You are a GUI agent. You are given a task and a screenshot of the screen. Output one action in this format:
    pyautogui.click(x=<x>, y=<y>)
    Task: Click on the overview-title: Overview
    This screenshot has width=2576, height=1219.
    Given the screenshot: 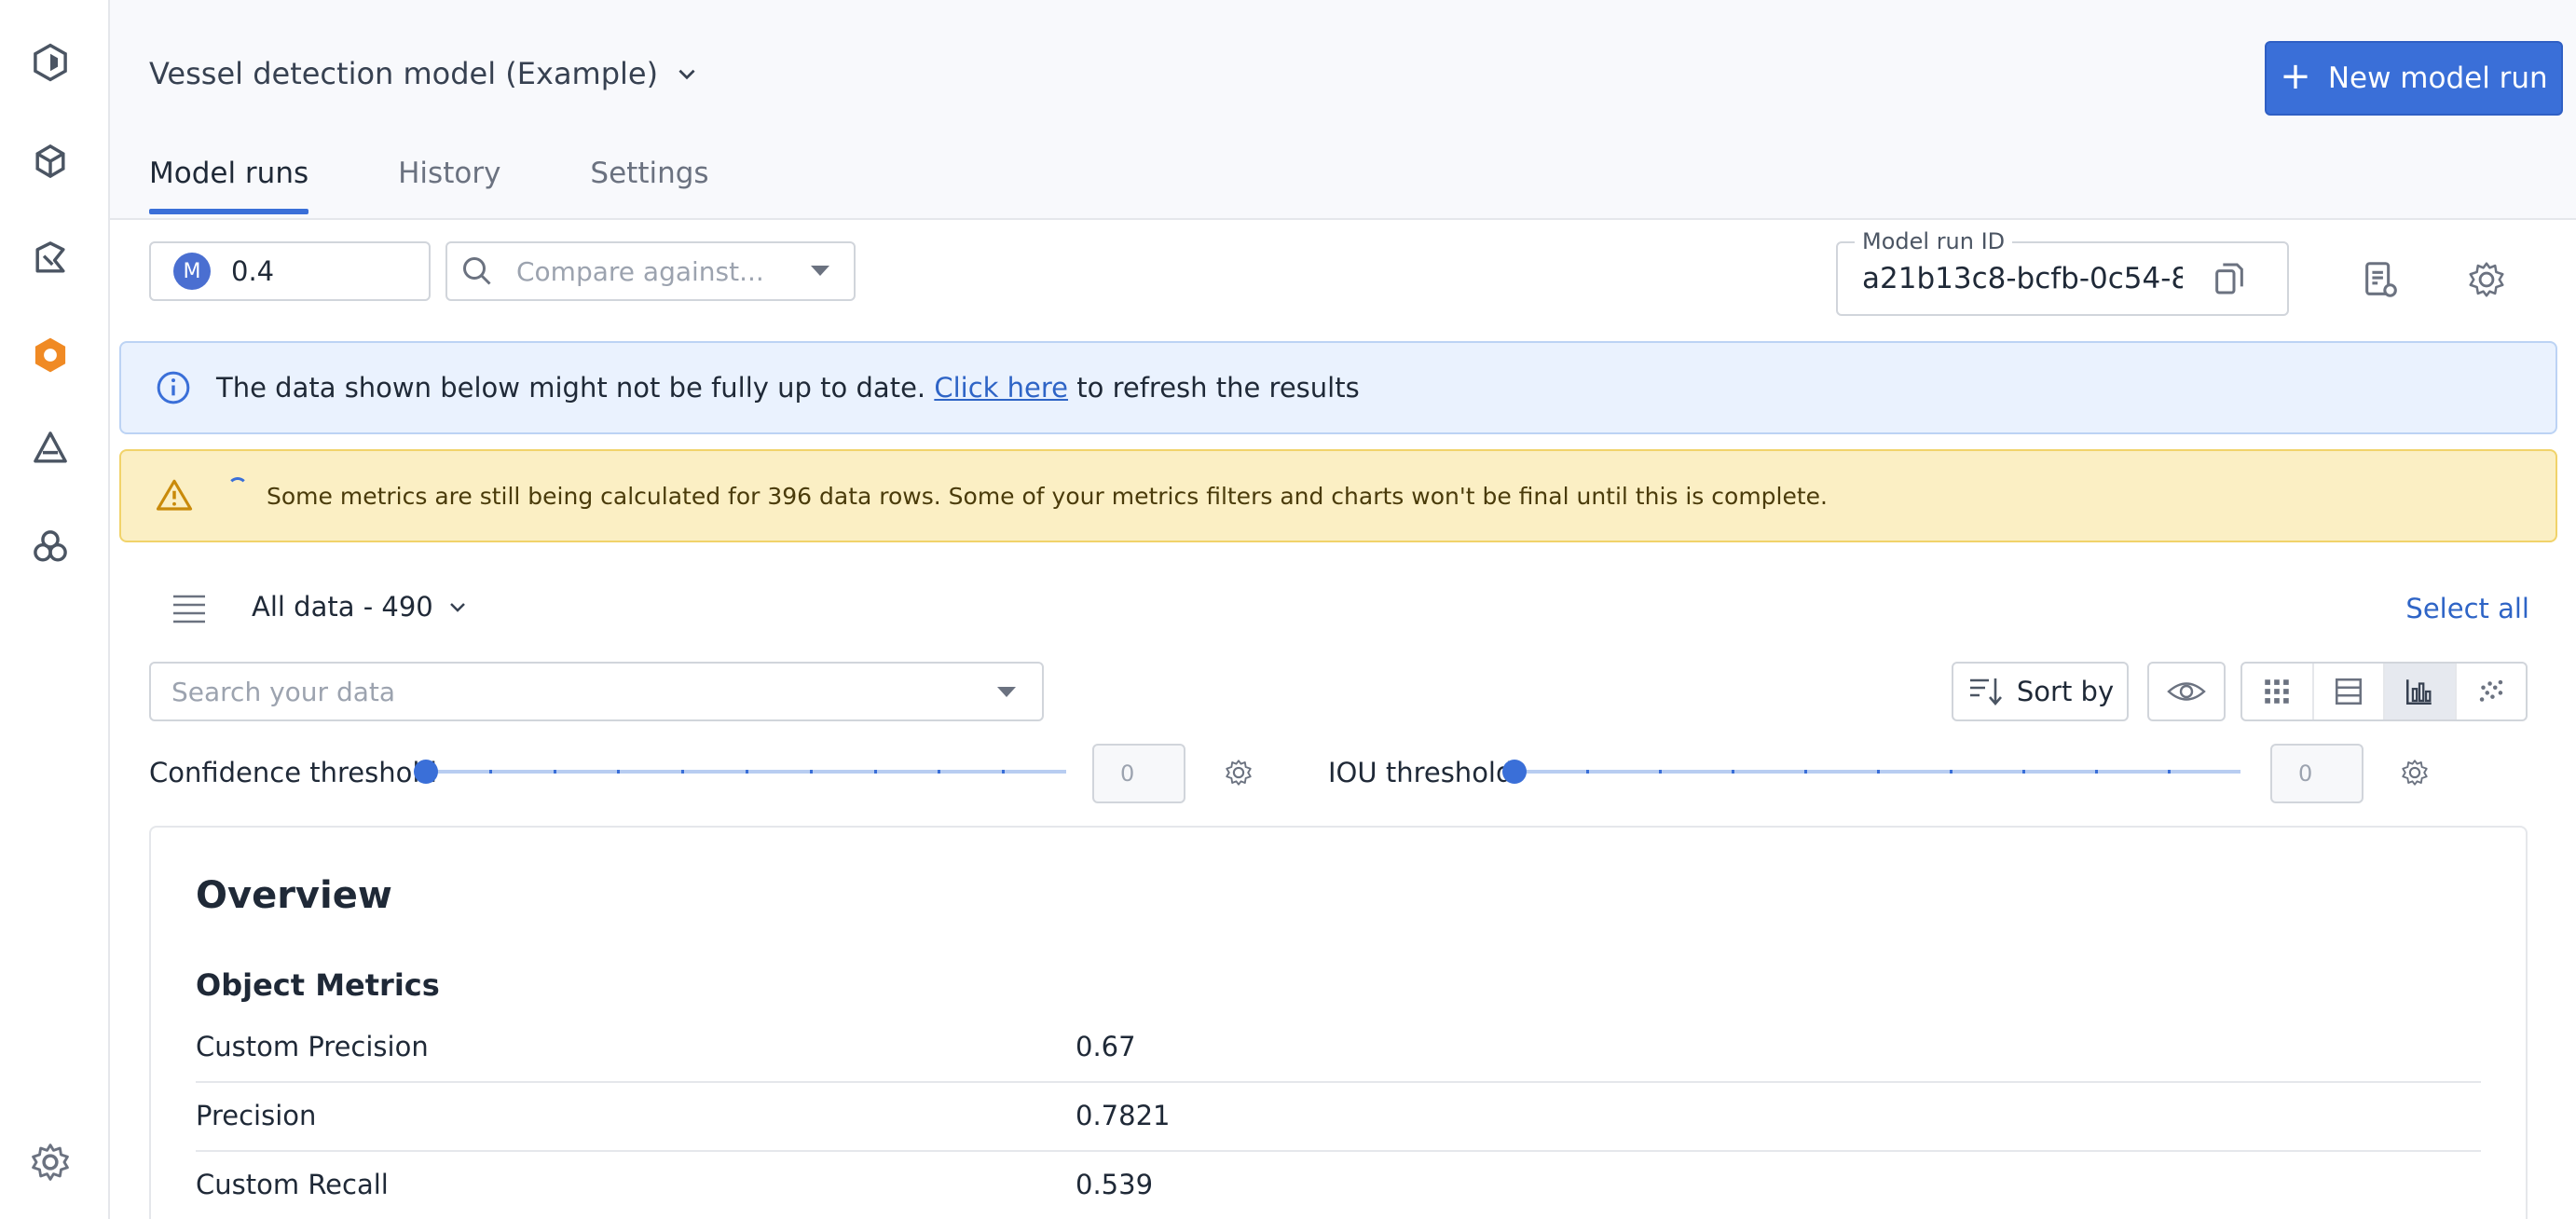 What is the action you would take?
    pyautogui.click(x=294, y=895)
    